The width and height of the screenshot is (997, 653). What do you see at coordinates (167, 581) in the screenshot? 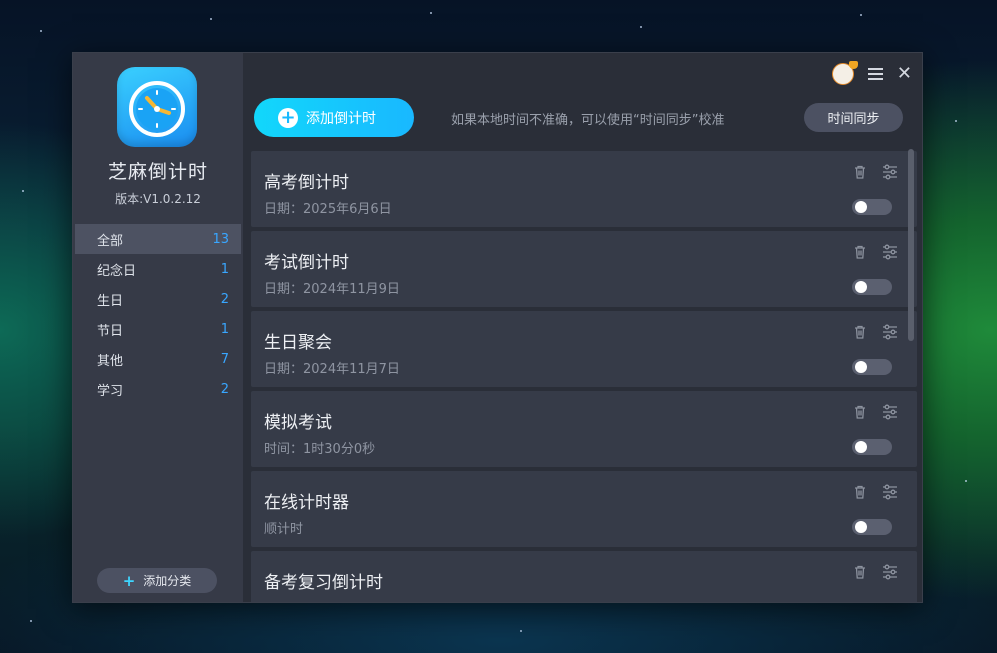
I see `add-category-label: 添加分类` at bounding box center [167, 581].